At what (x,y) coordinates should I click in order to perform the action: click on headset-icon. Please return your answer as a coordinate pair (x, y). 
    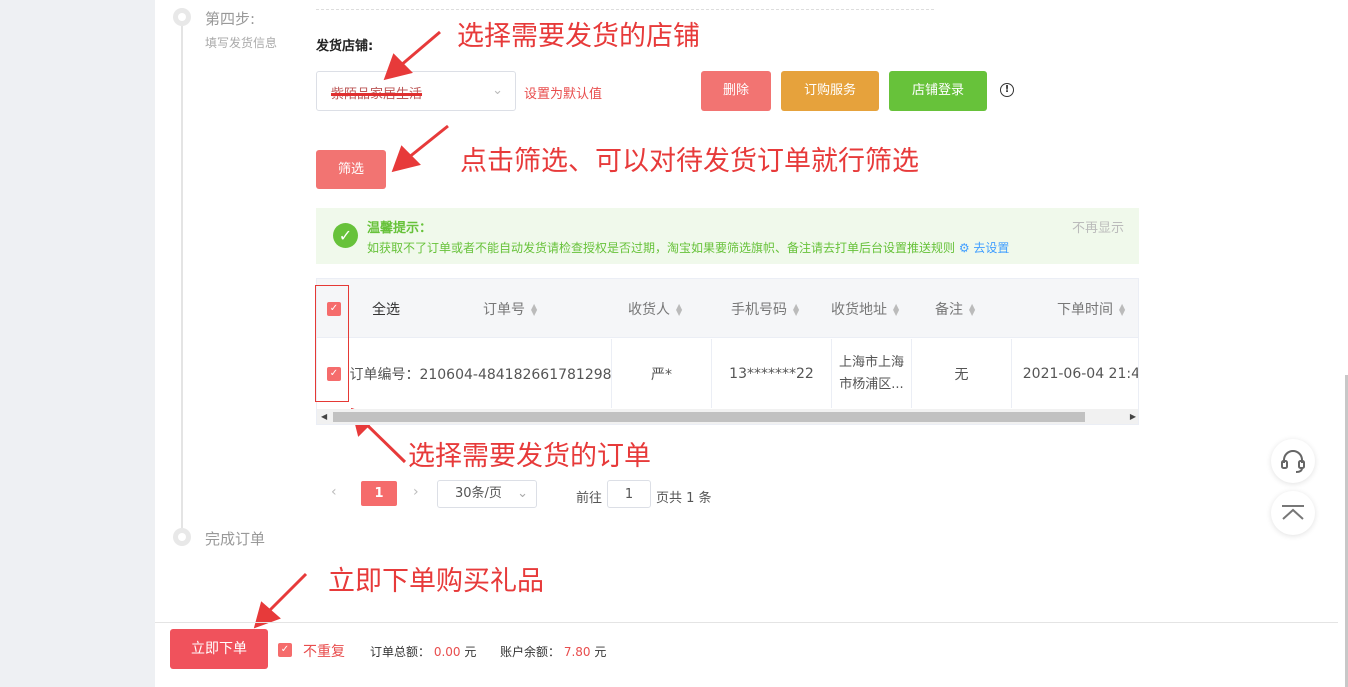
    Looking at the image, I should click on (1293, 461).